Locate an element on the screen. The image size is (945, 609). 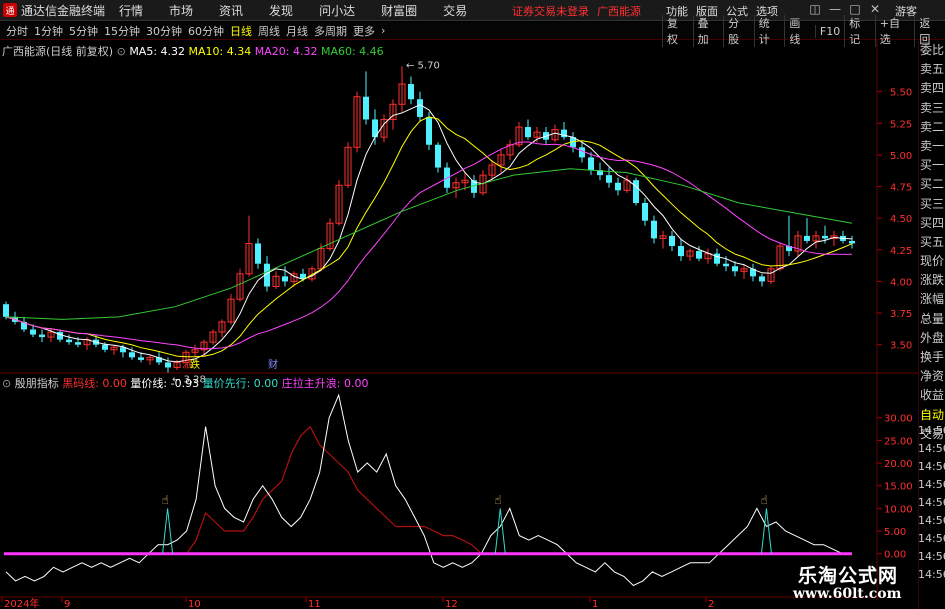
y-tick-label: 4.75 is located at coordinates (901, 188).